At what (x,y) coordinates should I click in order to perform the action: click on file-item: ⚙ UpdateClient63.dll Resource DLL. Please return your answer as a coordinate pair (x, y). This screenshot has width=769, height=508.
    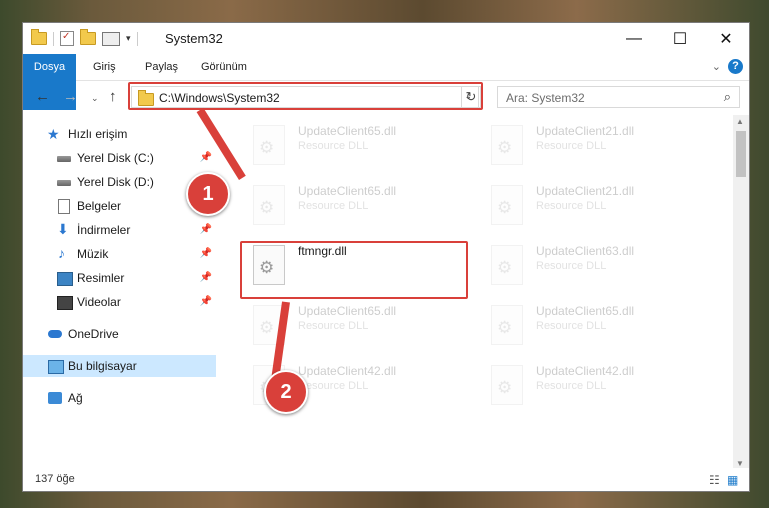
    Looking at the image, I should click on (594, 267).